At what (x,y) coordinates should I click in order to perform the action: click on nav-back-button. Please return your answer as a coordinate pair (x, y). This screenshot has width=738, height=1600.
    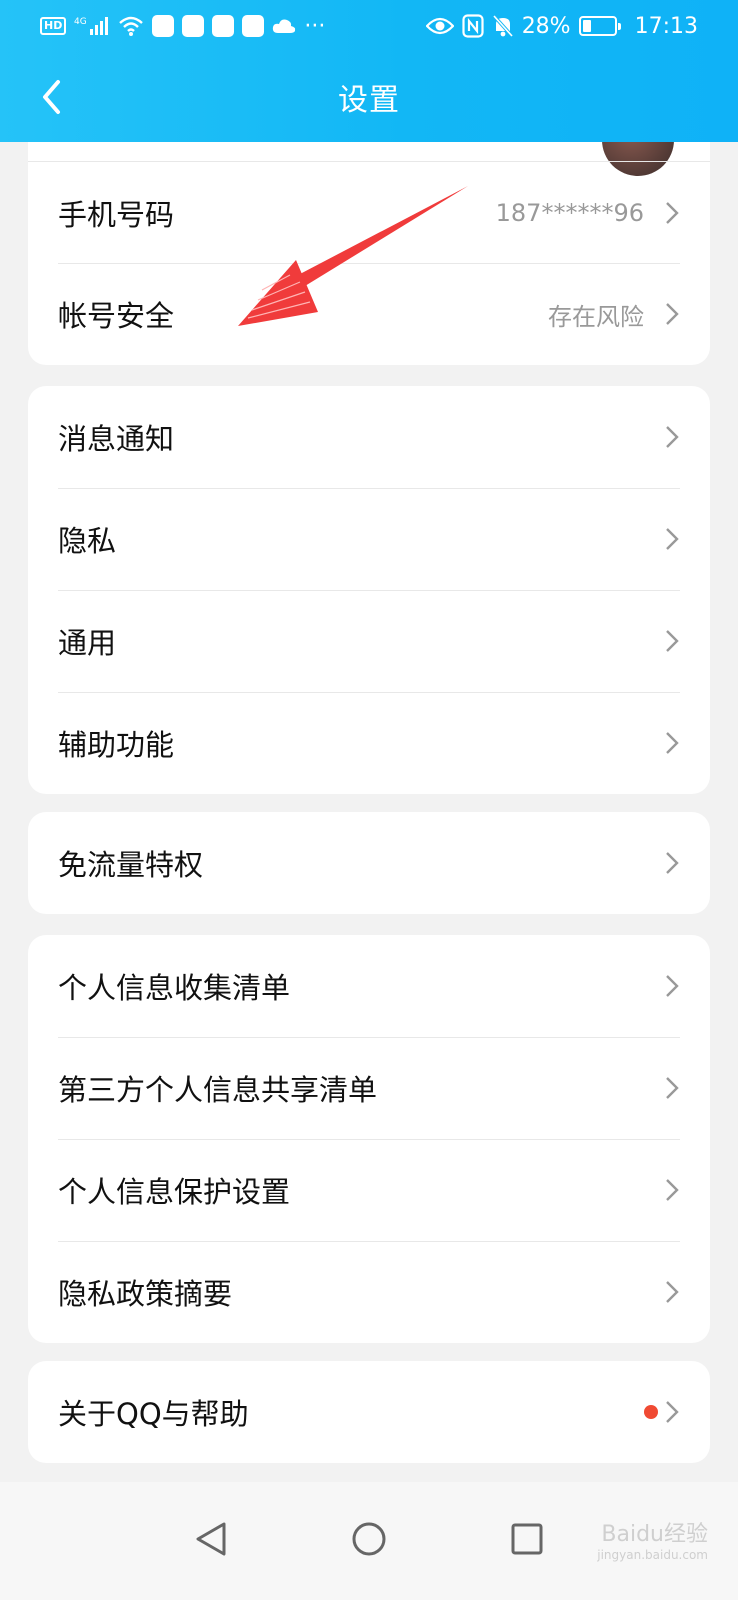
    Looking at the image, I should click on (211, 1539).